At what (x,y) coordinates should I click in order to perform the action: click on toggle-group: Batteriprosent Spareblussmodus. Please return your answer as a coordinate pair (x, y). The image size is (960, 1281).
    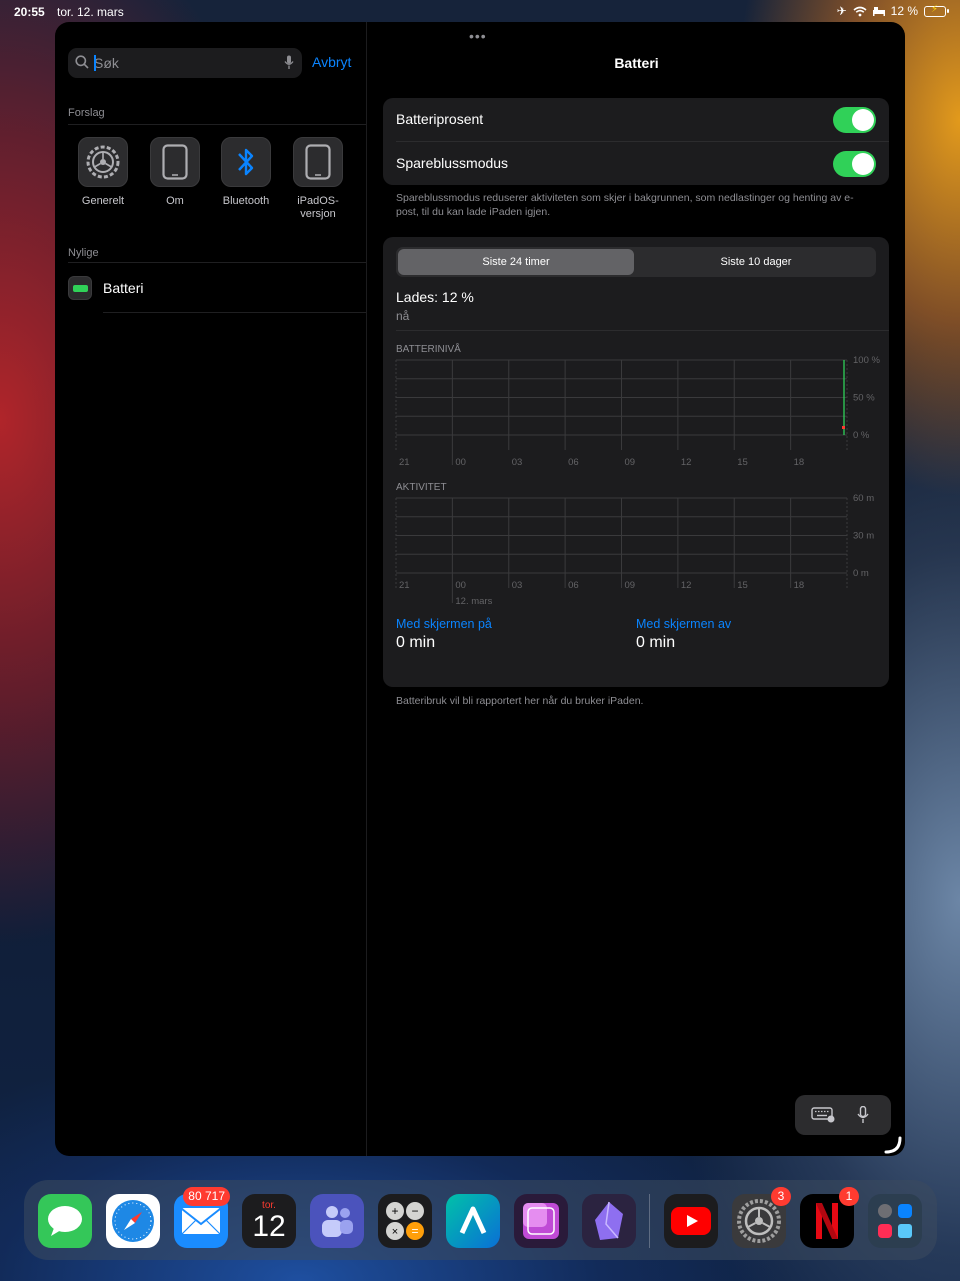
    Looking at the image, I should click on (636, 141).